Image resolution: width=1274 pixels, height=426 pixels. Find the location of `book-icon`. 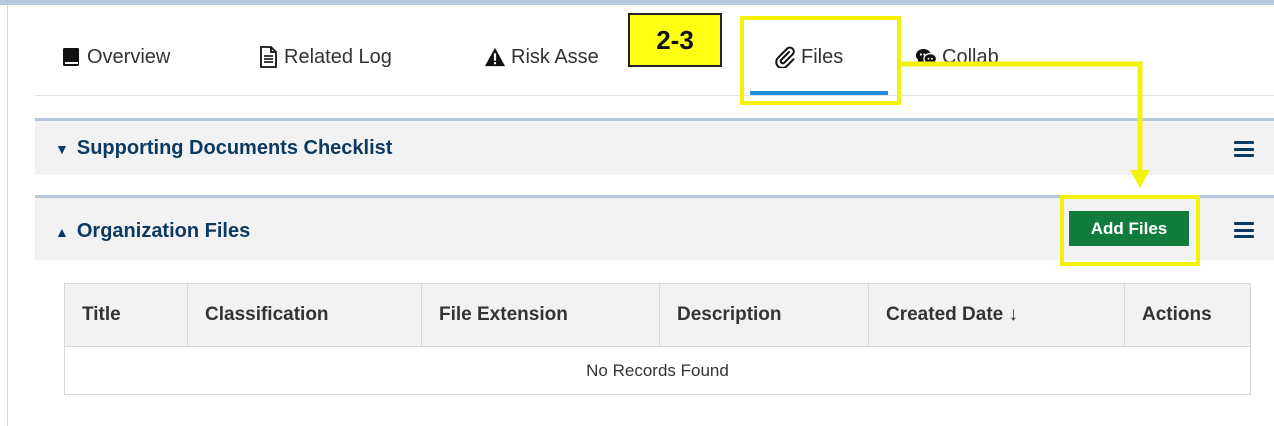

book-icon is located at coordinates (71, 57).